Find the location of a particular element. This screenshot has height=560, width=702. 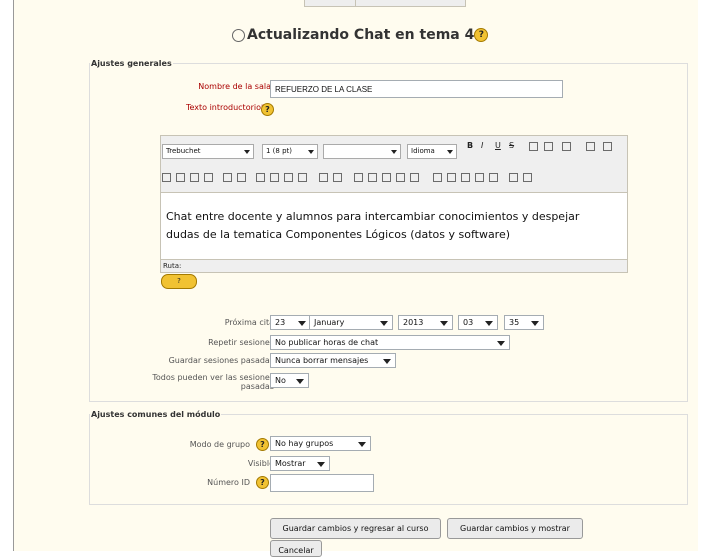

text-color-icon is located at coordinates (323, 177).